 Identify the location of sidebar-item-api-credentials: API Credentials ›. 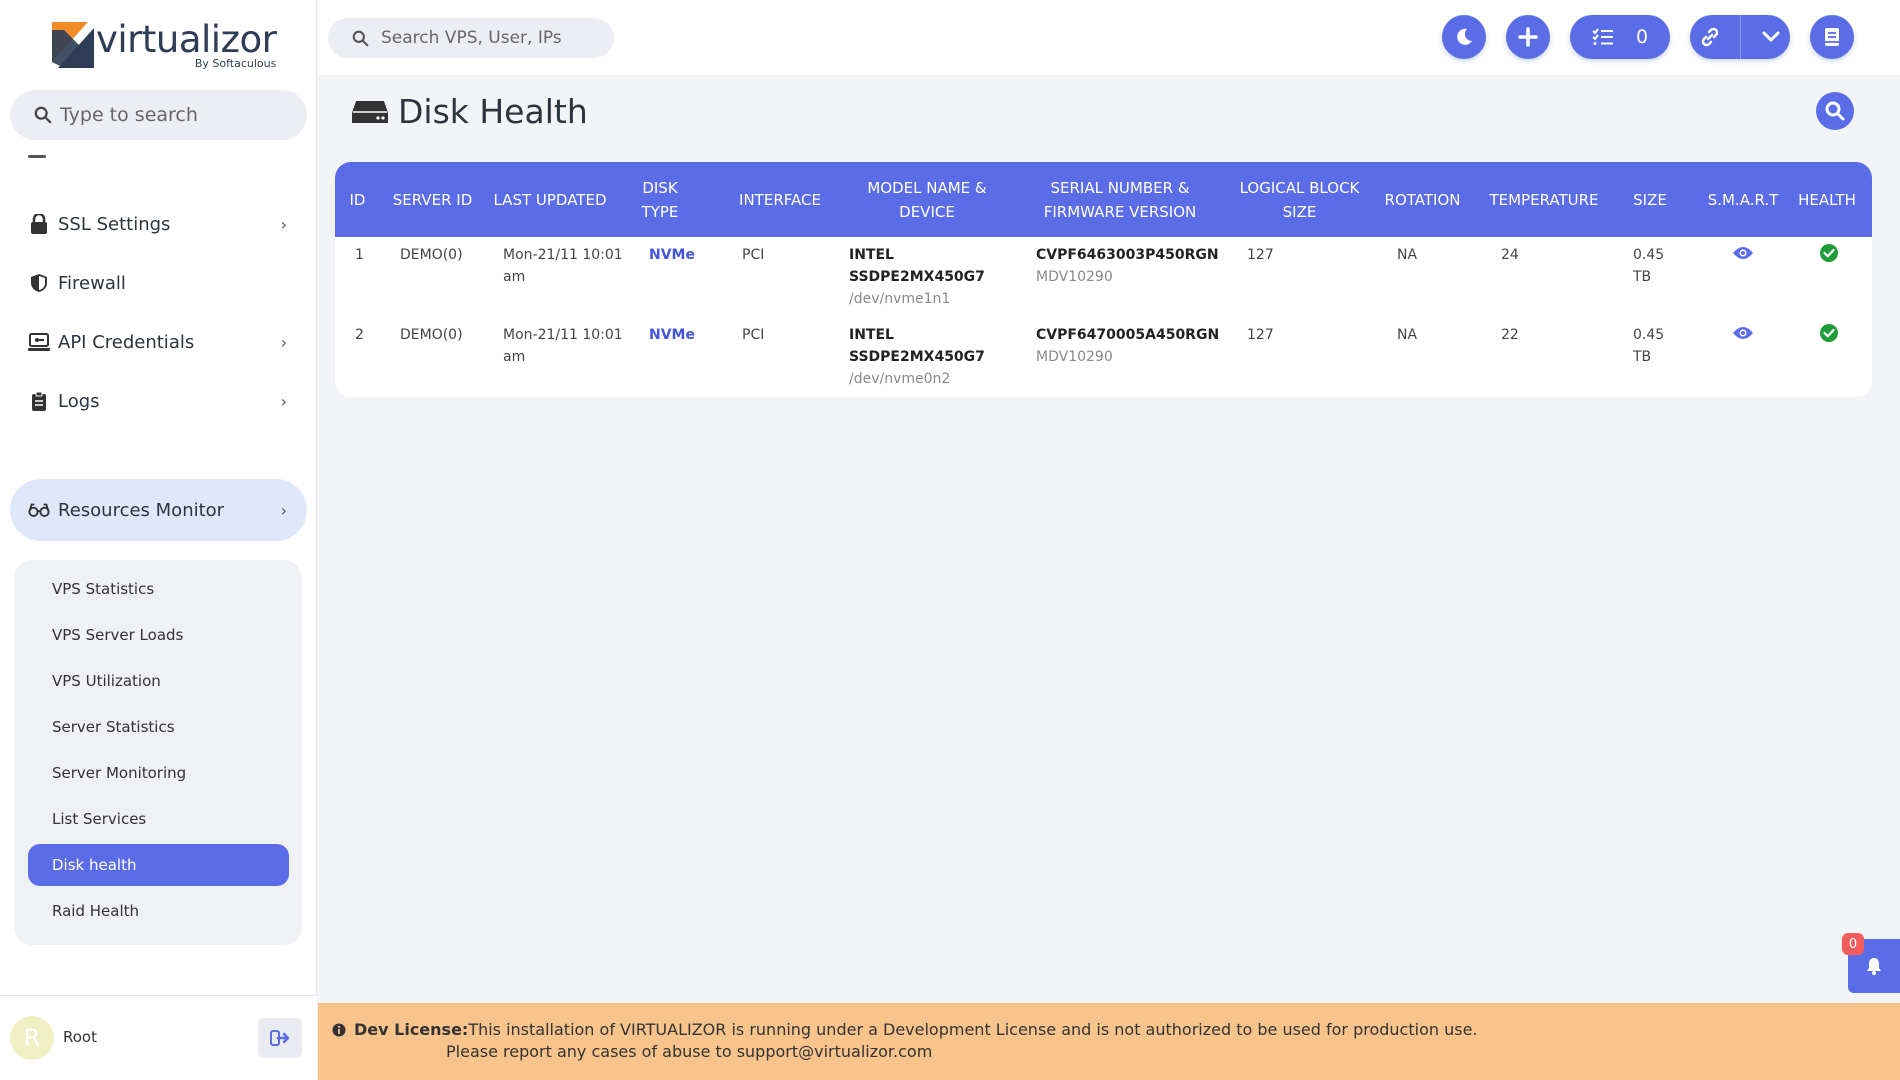
(158, 342).